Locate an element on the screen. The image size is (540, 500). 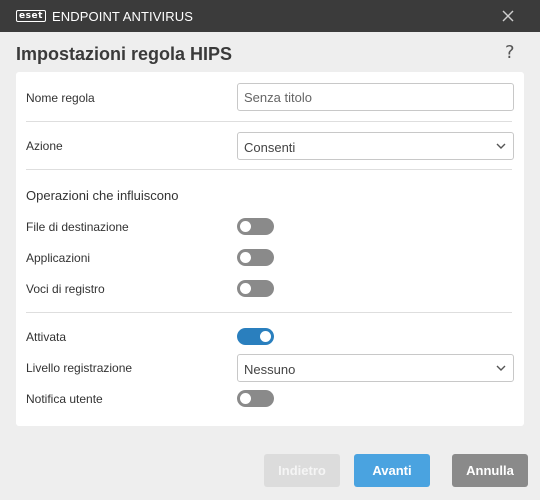
notify-user-toggle is located at coordinates (255, 398).